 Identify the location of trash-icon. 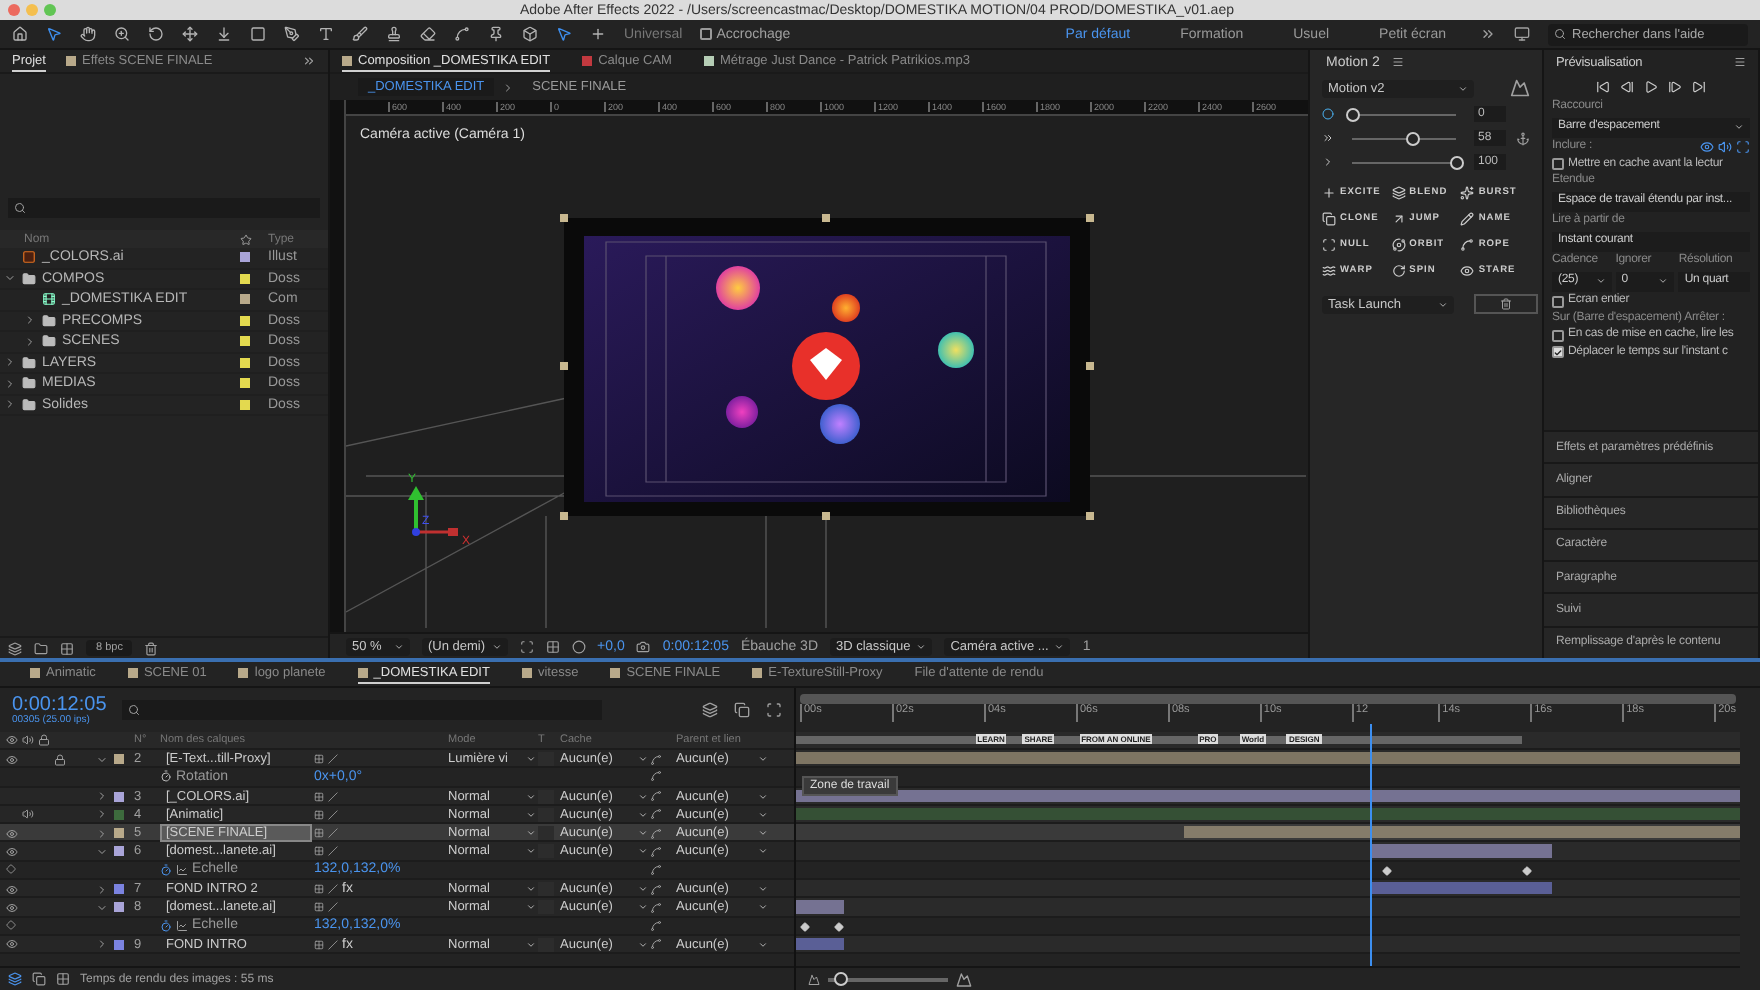
(151, 648).